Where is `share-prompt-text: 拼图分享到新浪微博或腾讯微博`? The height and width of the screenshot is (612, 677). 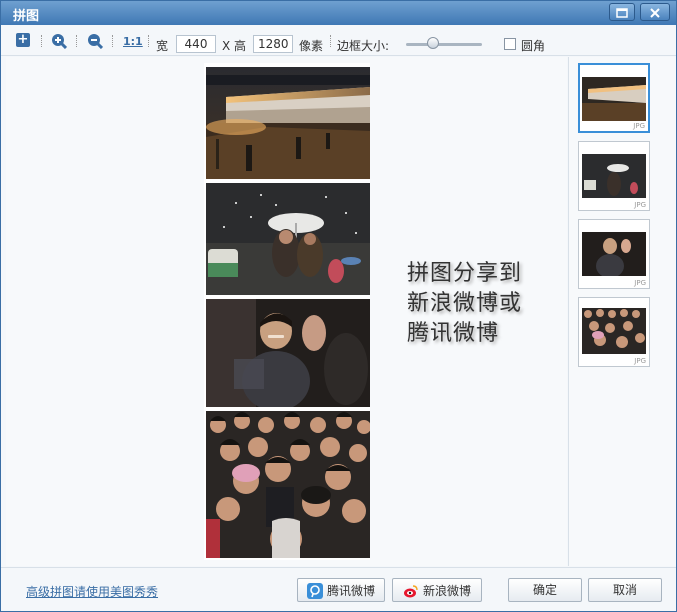
share-prompt-text: 拼图分享到新浪微博或腾讯微博 is located at coordinates (465, 303).